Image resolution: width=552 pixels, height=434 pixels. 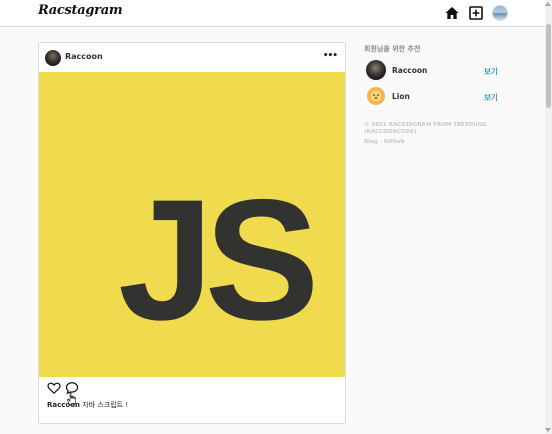 What do you see at coordinates (392, 49) in the screenshot?
I see `suggestions-title: 회원님을 위한 추천` at bounding box center [392, 49].